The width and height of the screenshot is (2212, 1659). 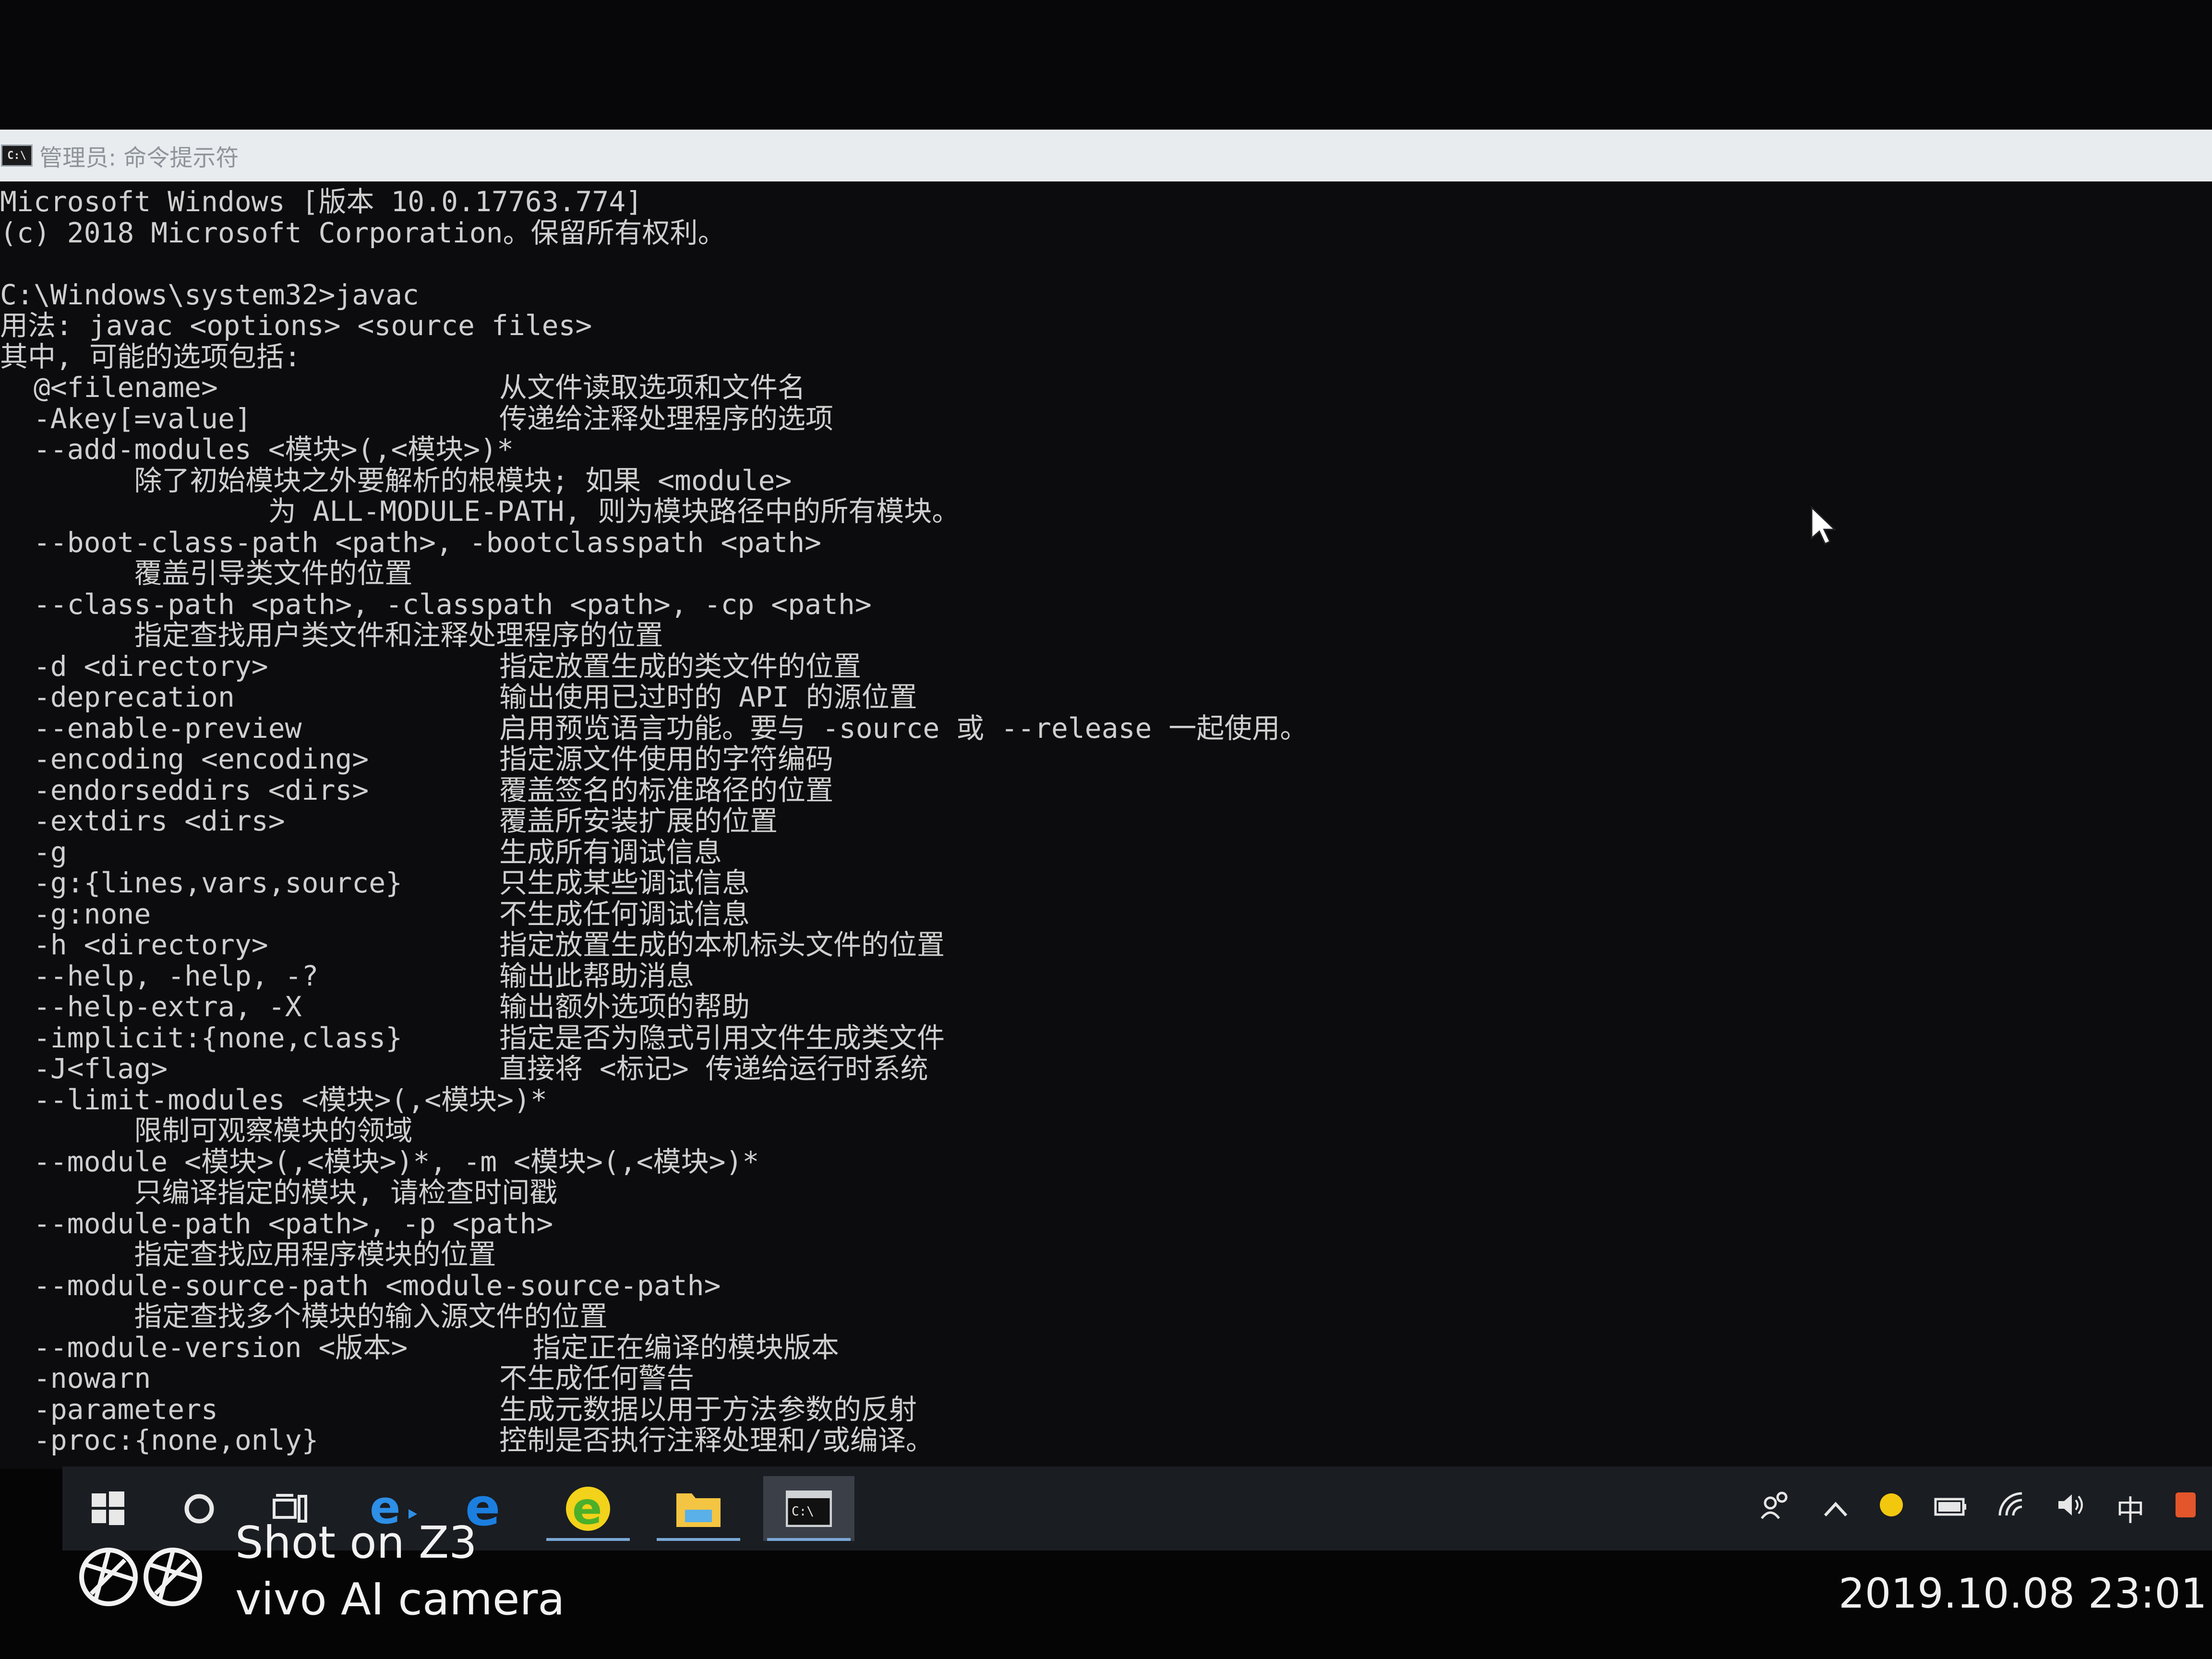 What do you see at coordinates (108, 1508) in the screenshot?
I see `windows-start-icon` at bounding box center [108, 1508].